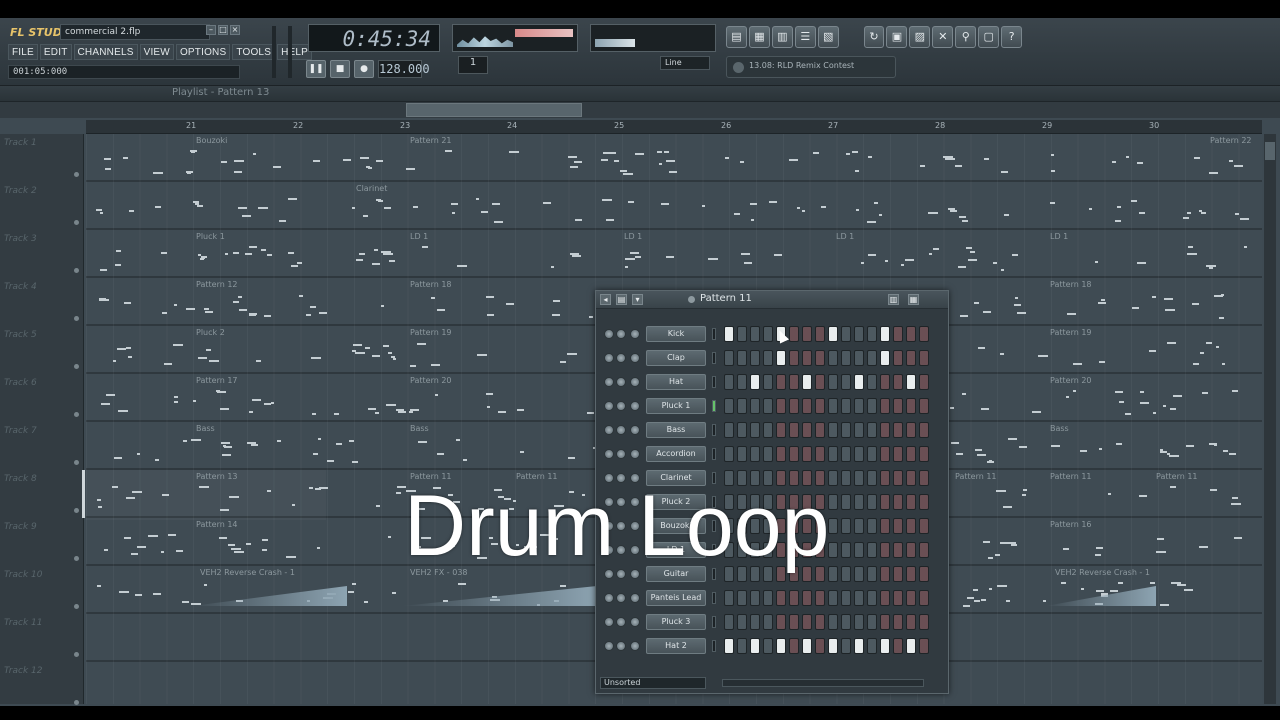 The image size is (1280, 720). What do you see at coordinates (966, 37) in the screenshot?
I see `search-icon: ⚲` at bounding box center [966, 37].